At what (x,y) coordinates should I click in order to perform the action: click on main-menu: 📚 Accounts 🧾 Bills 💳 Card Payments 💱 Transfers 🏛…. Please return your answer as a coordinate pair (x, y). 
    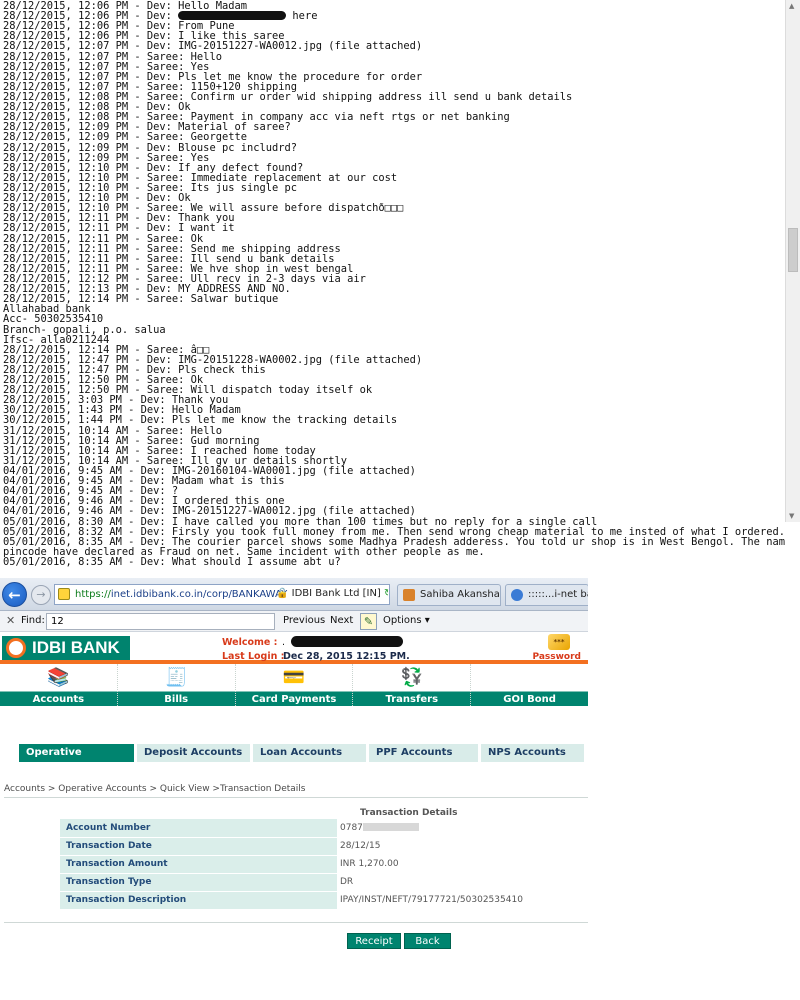
    Looking at the image, I should click on (294, 685).